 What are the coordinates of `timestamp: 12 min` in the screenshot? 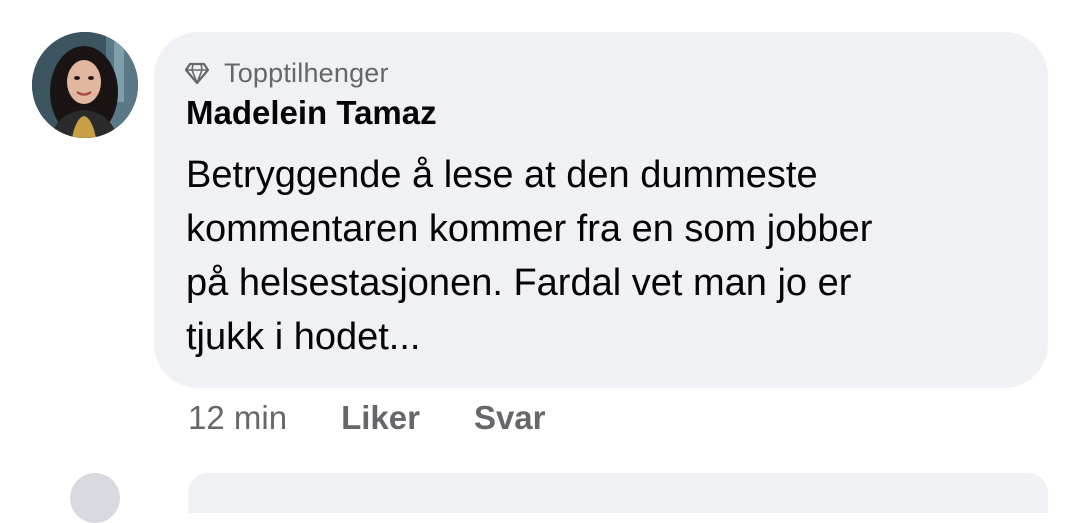 It's located at (237, 418).